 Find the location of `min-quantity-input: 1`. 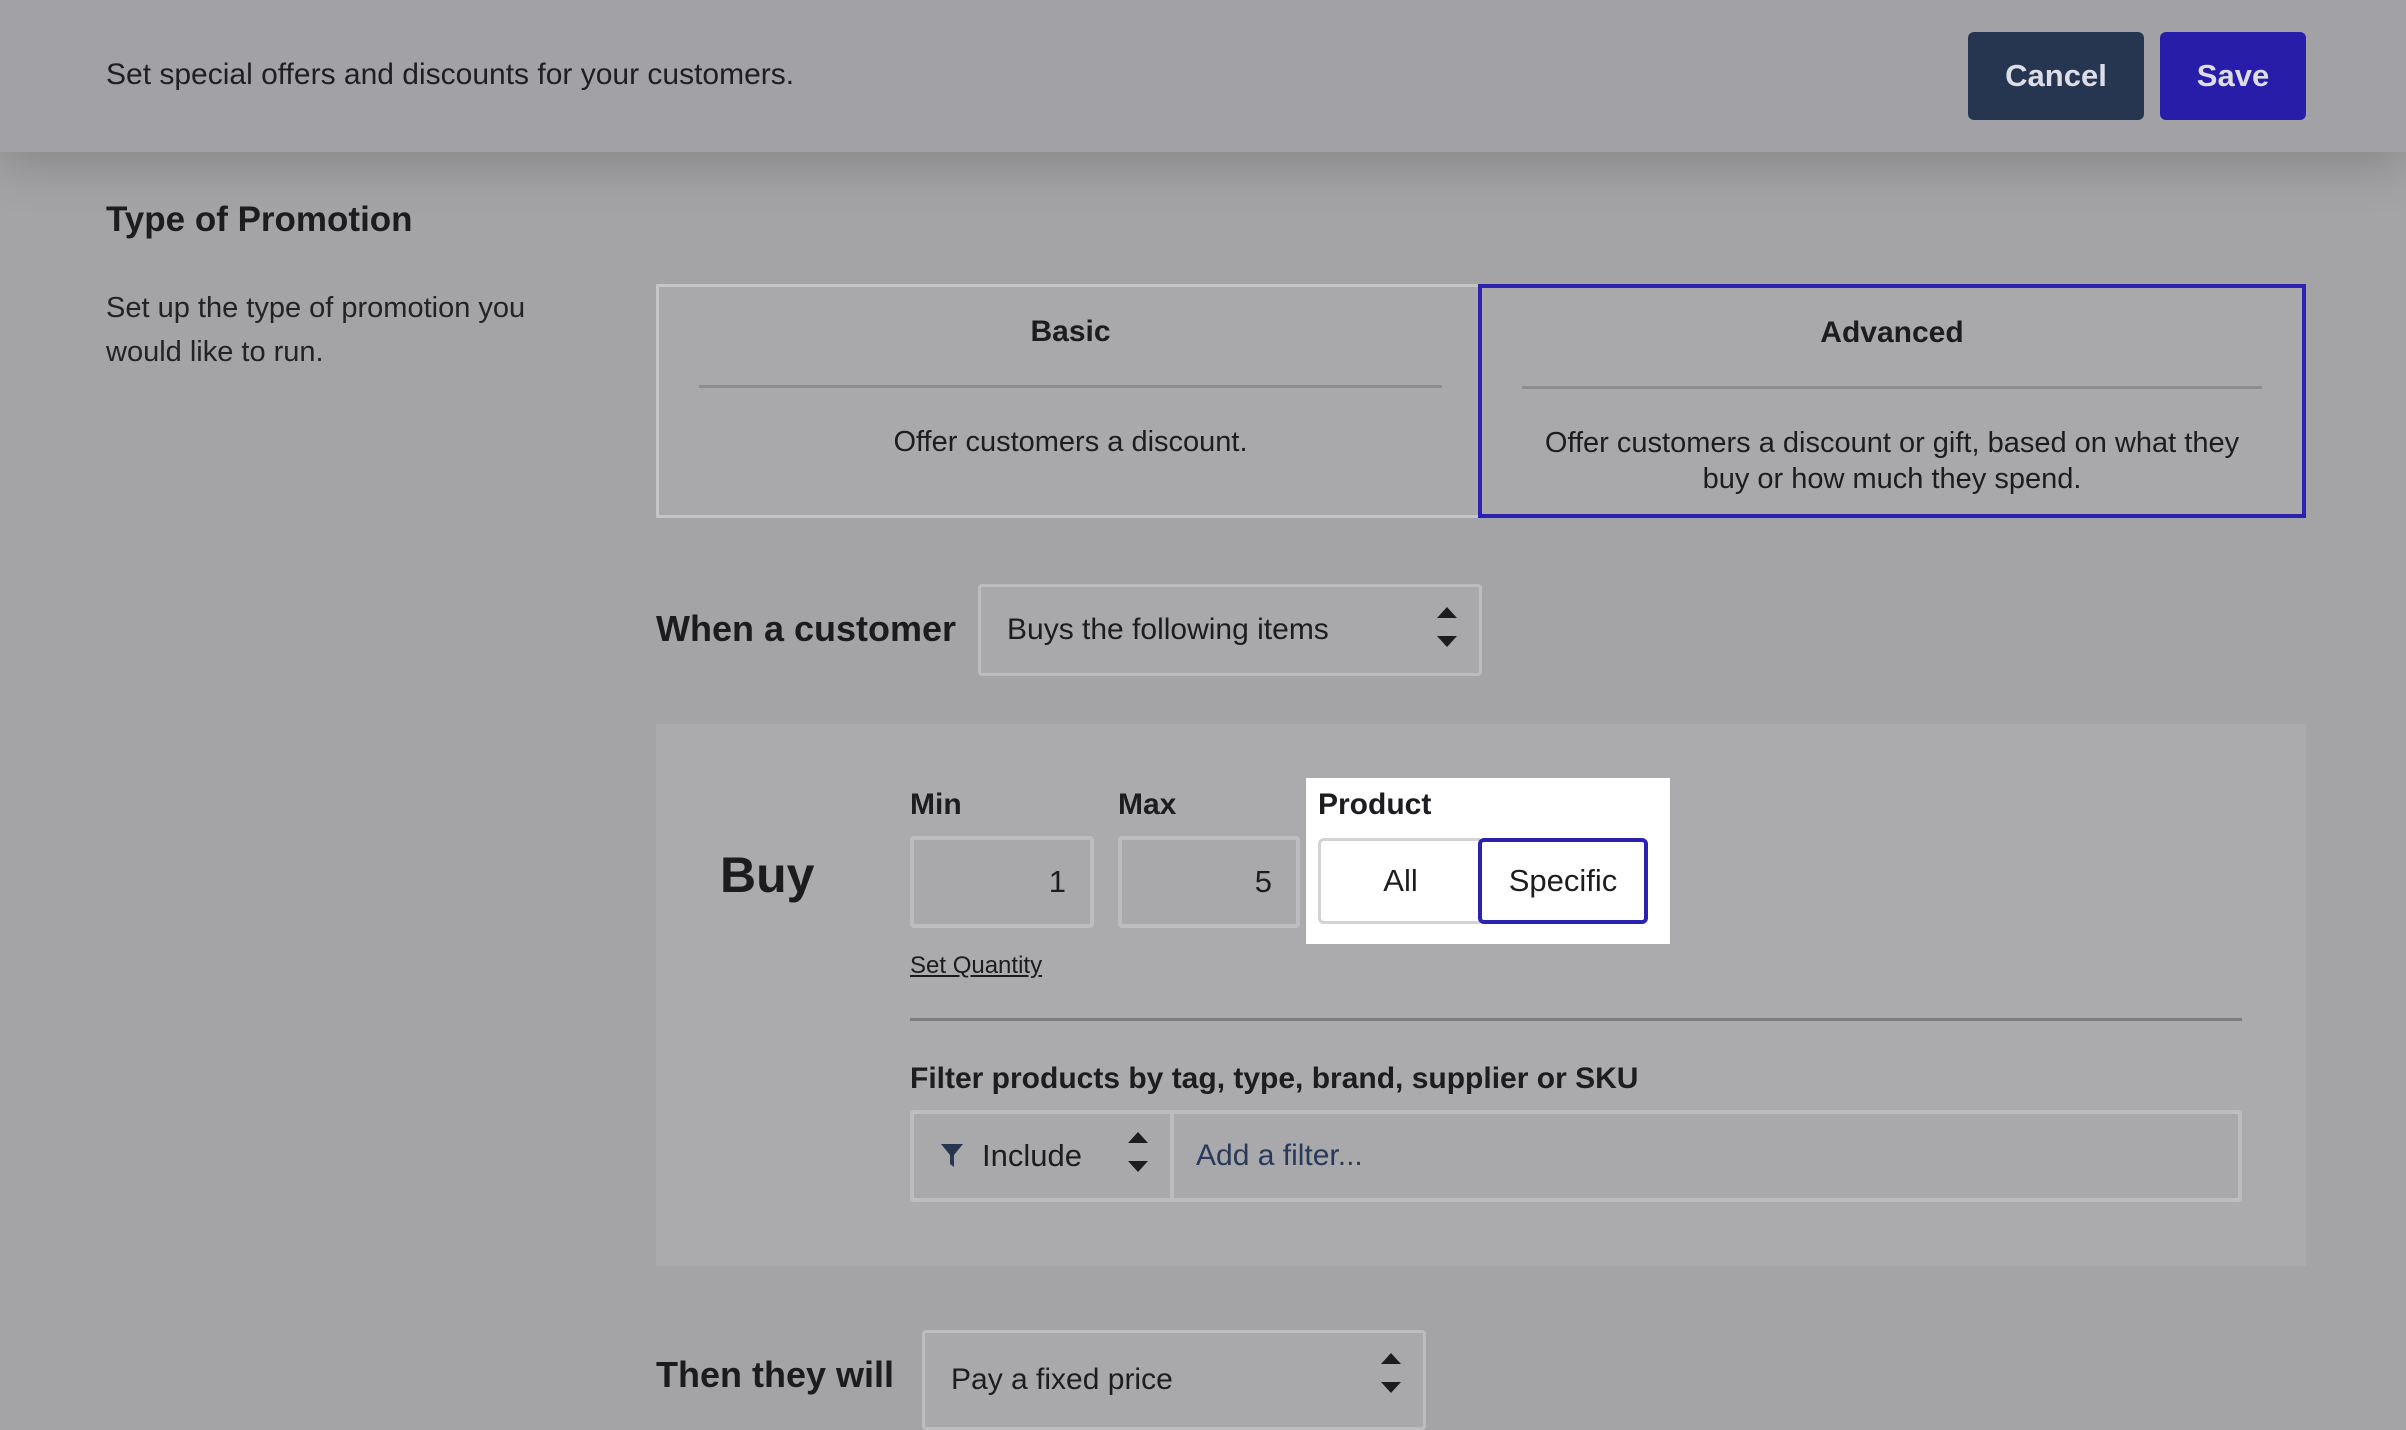

min-quantity-input: 1 is located at coordinates (1002, 882).